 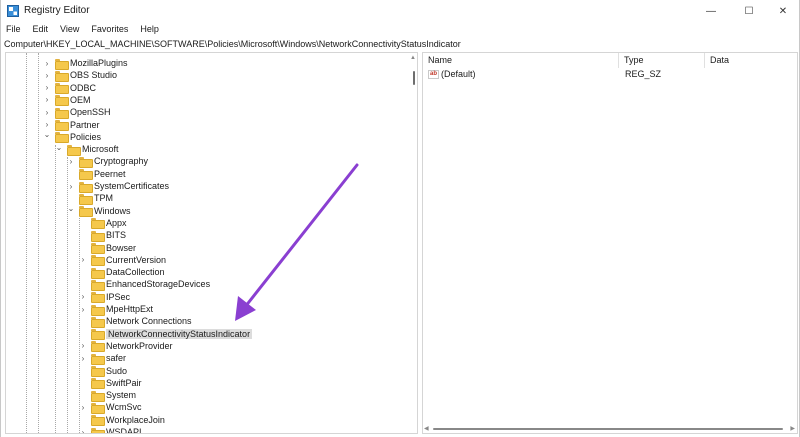 I want to click on tree-item: › SystemCertificates, so click(x=117, y=186).